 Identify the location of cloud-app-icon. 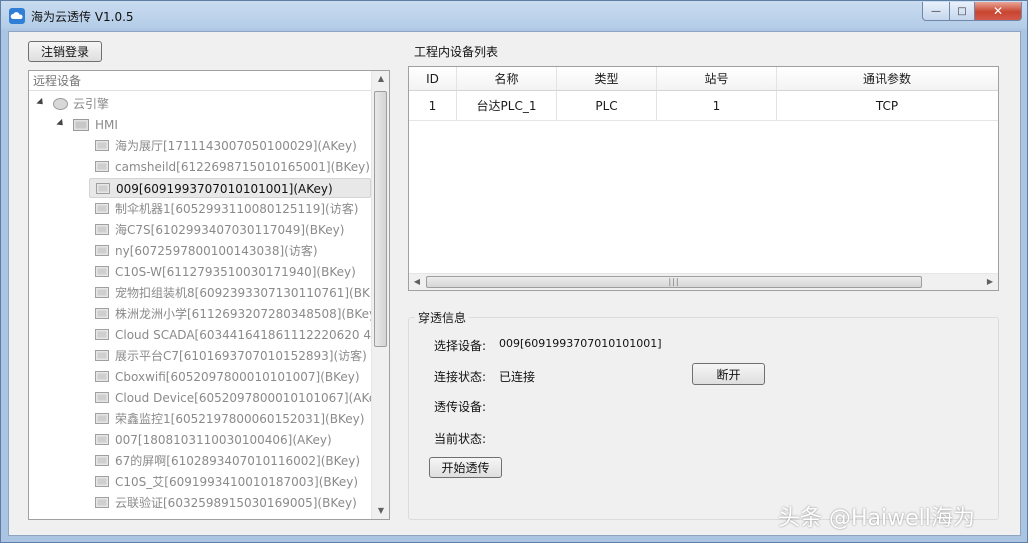
(17, 16).